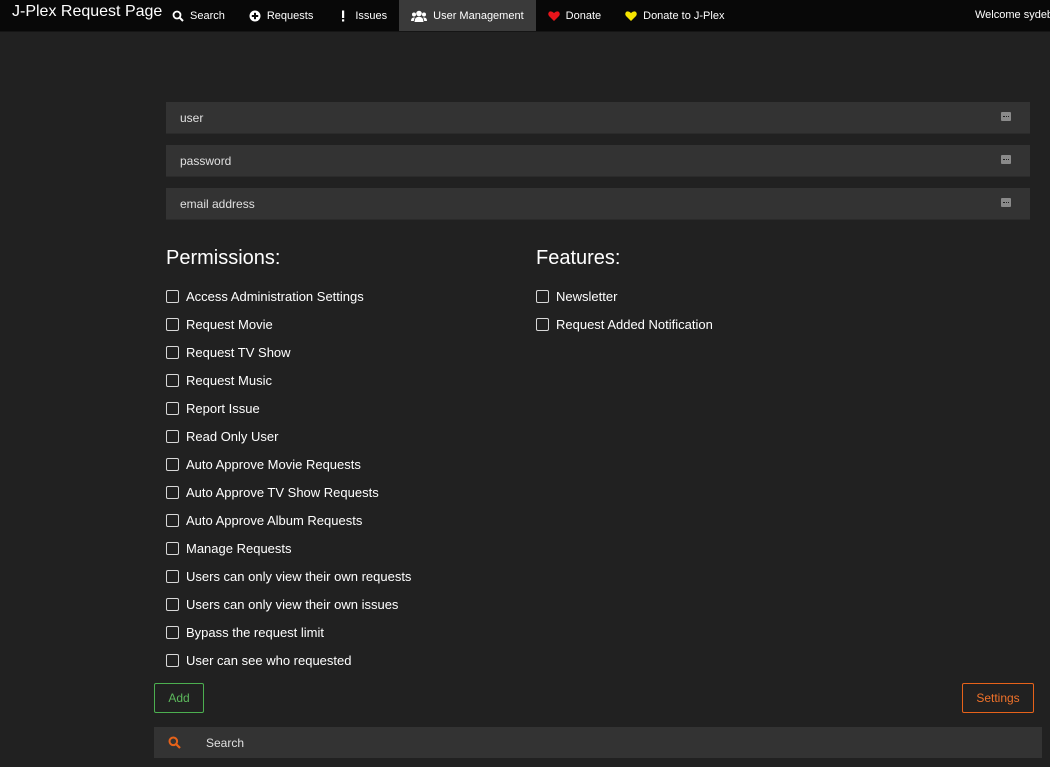 This screenshot has height=767, width=1050. Describe the element at coordinates (269, 660) in the screenshot. I see `checkbox-label: User can see who requested` at that location.